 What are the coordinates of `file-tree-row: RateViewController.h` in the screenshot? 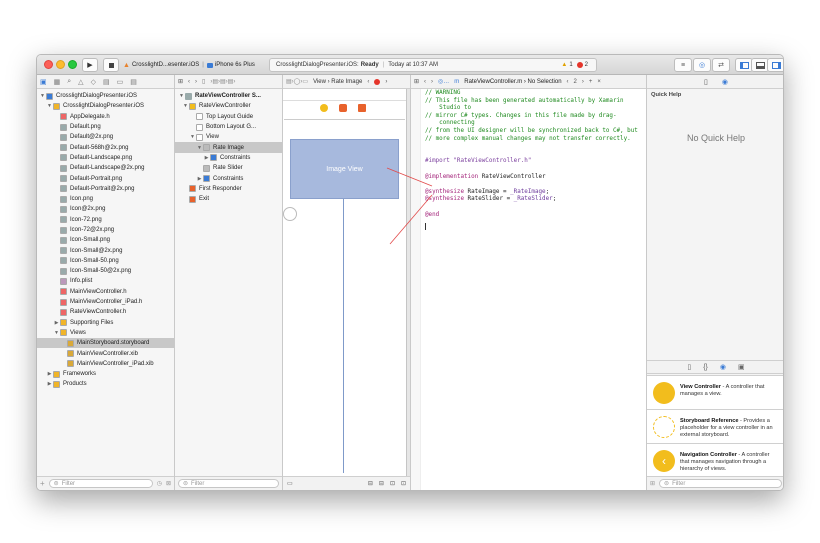 It's located at (105, 312).